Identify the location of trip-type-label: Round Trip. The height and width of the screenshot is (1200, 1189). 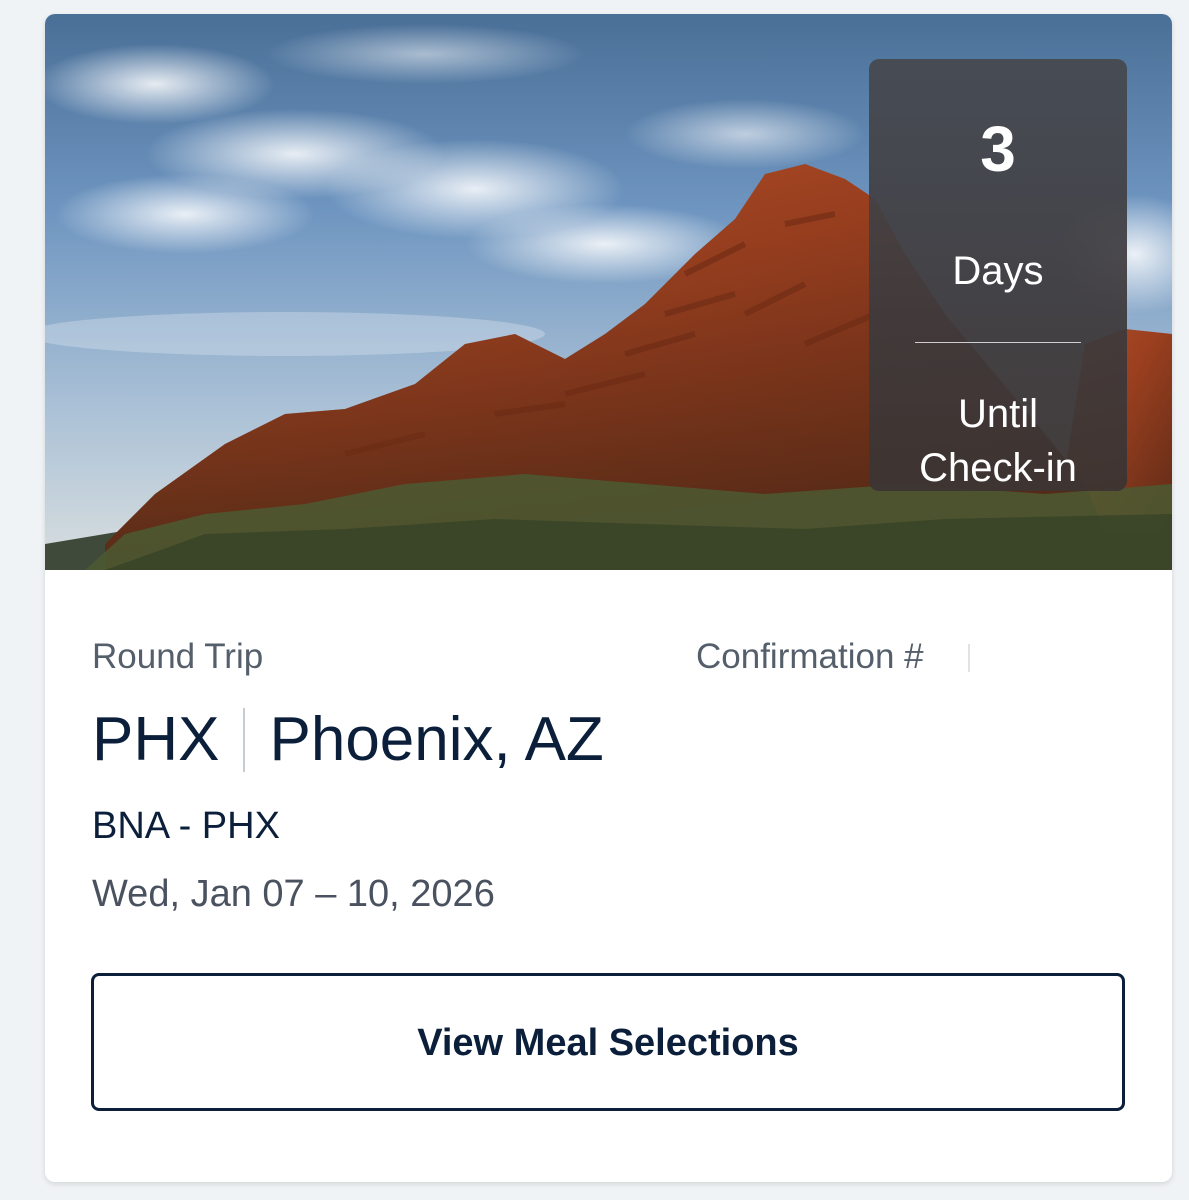
(178, 656).